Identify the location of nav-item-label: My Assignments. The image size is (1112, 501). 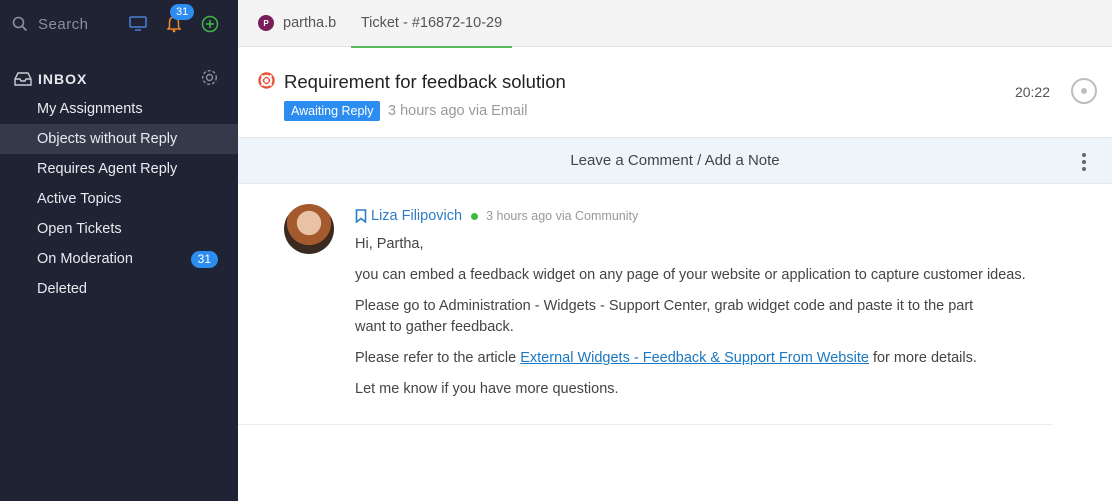
(90, 109).